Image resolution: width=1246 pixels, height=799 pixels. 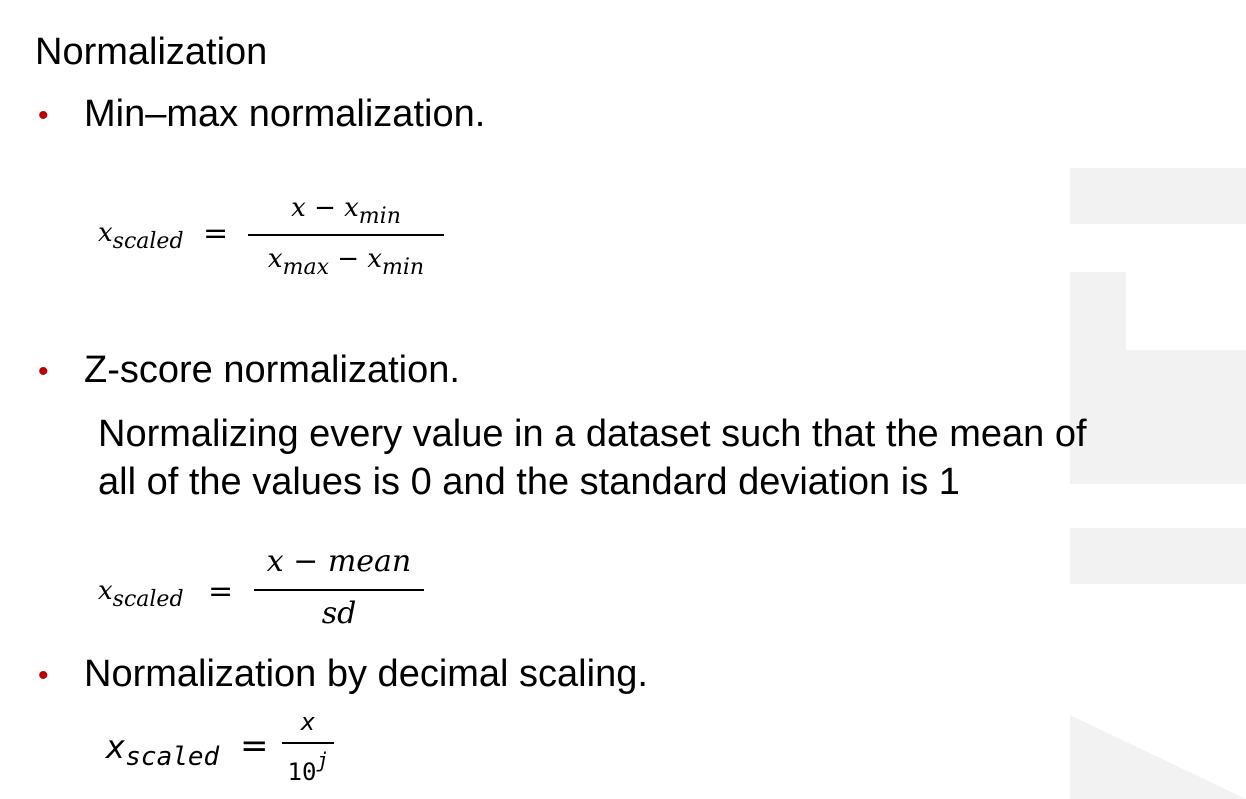 I want to click on formula-numerator: x − xmin, so click(x=346, y=211).